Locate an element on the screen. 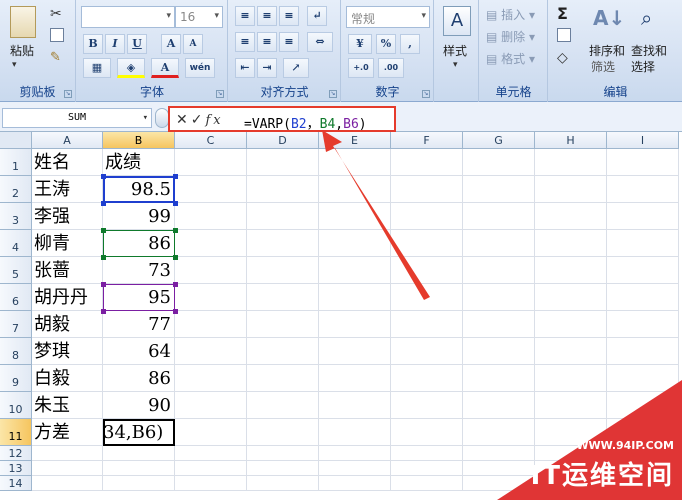 The image size is (682, 500). cell-C7 is located at coordinates (211, 324).